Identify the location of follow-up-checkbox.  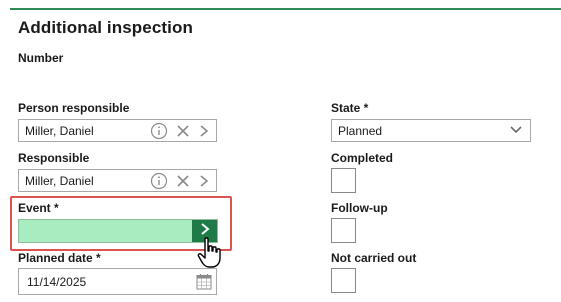
(343, 230).